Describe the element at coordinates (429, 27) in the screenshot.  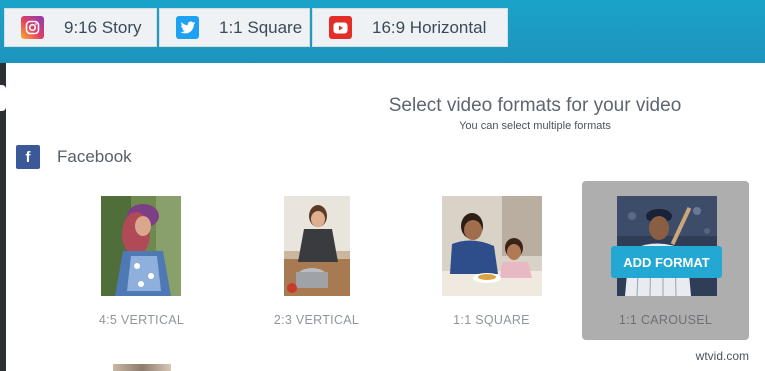
I see `tab-horizontal-label: 16:9 Horizontal` at that location.